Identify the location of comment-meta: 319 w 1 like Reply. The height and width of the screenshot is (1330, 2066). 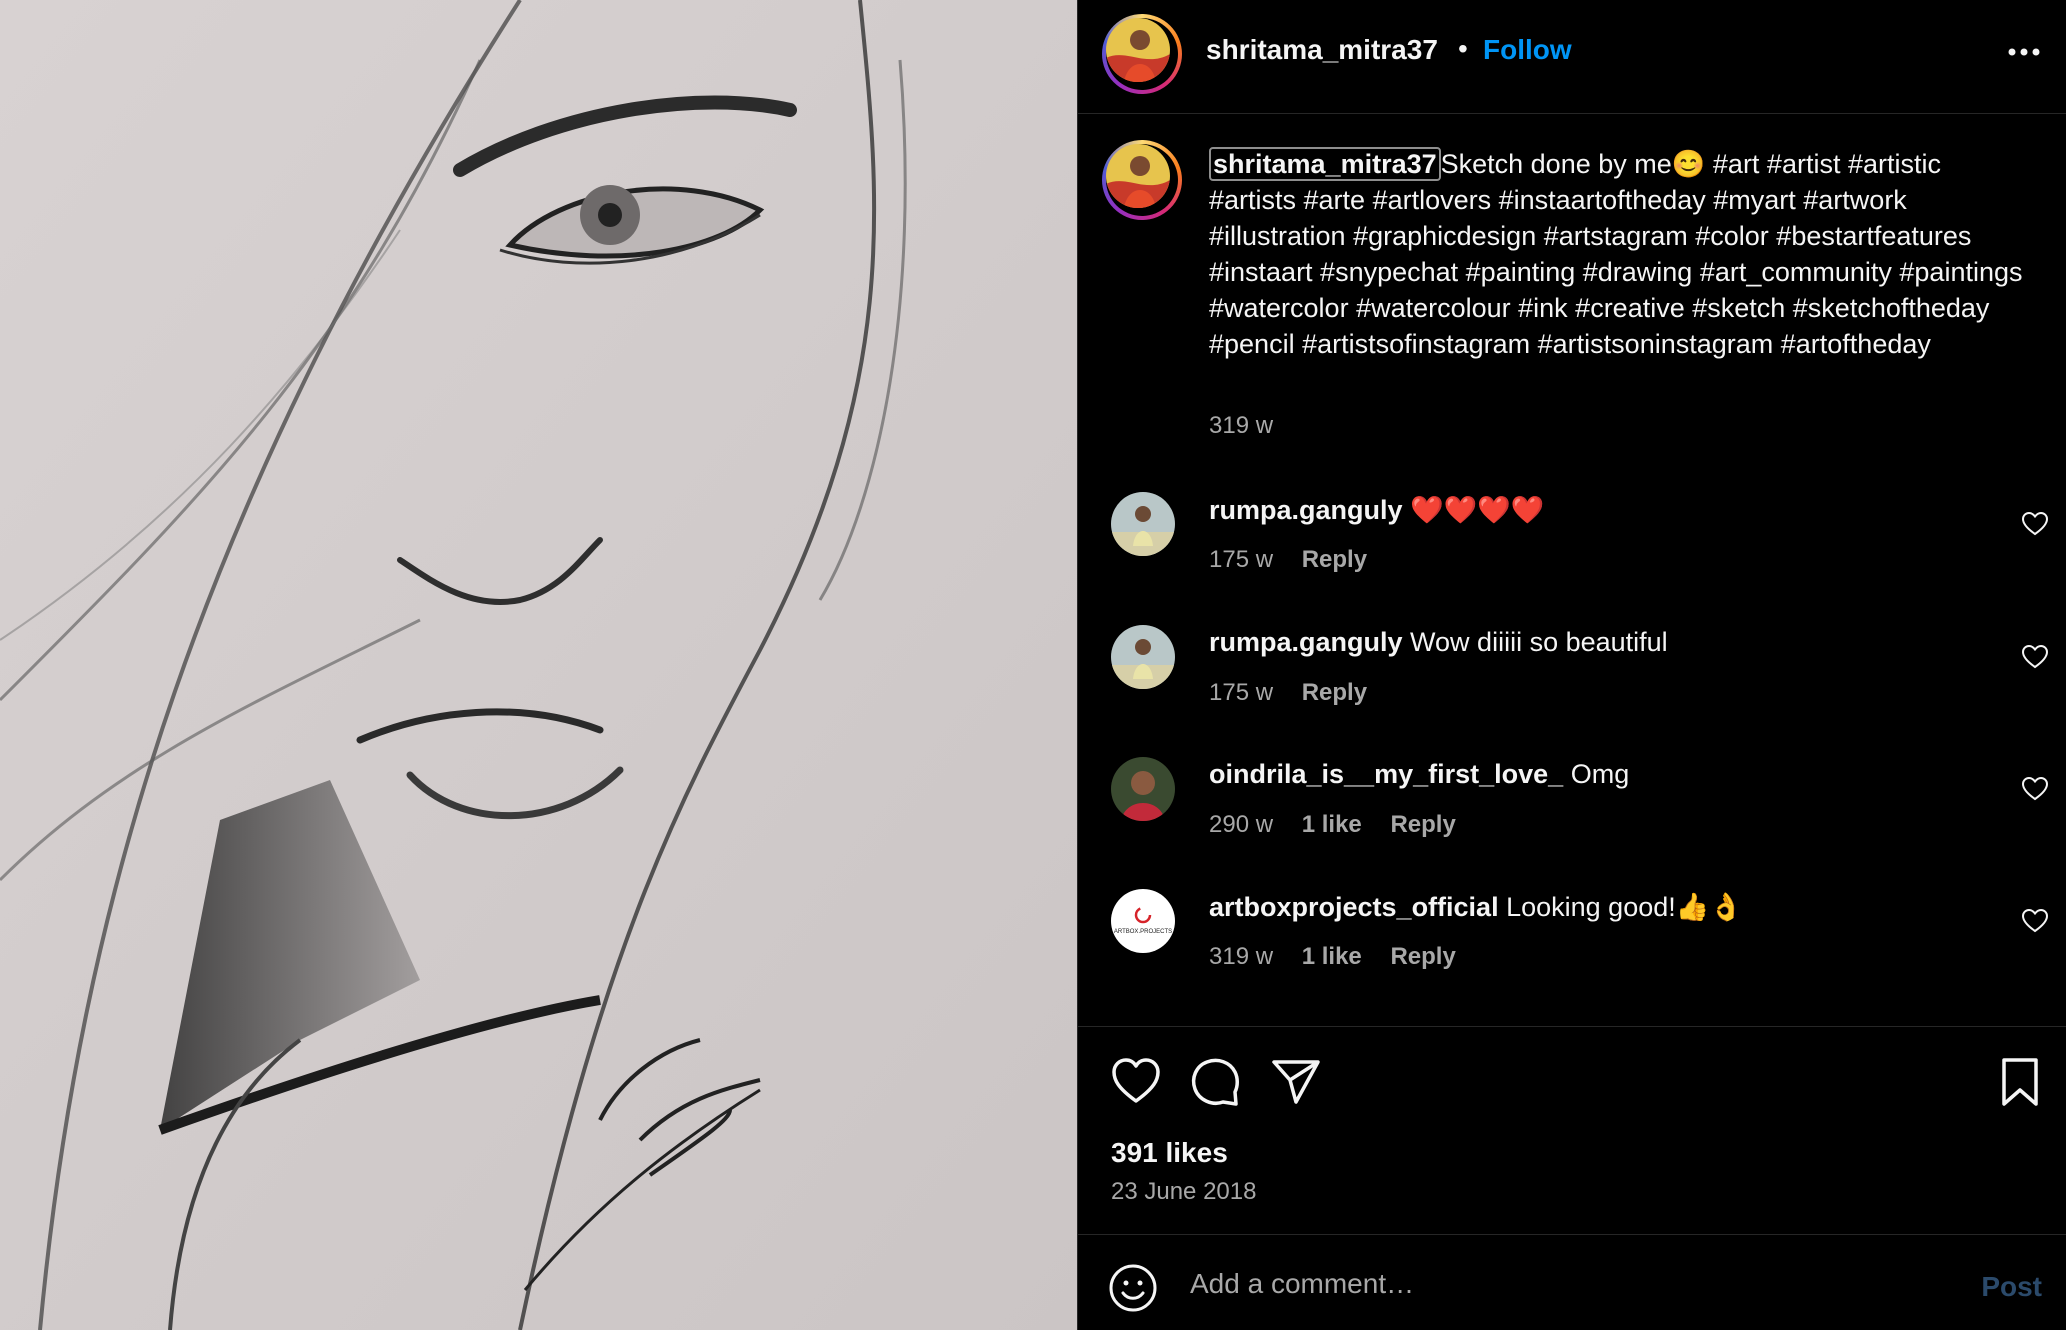
(1343, 957).